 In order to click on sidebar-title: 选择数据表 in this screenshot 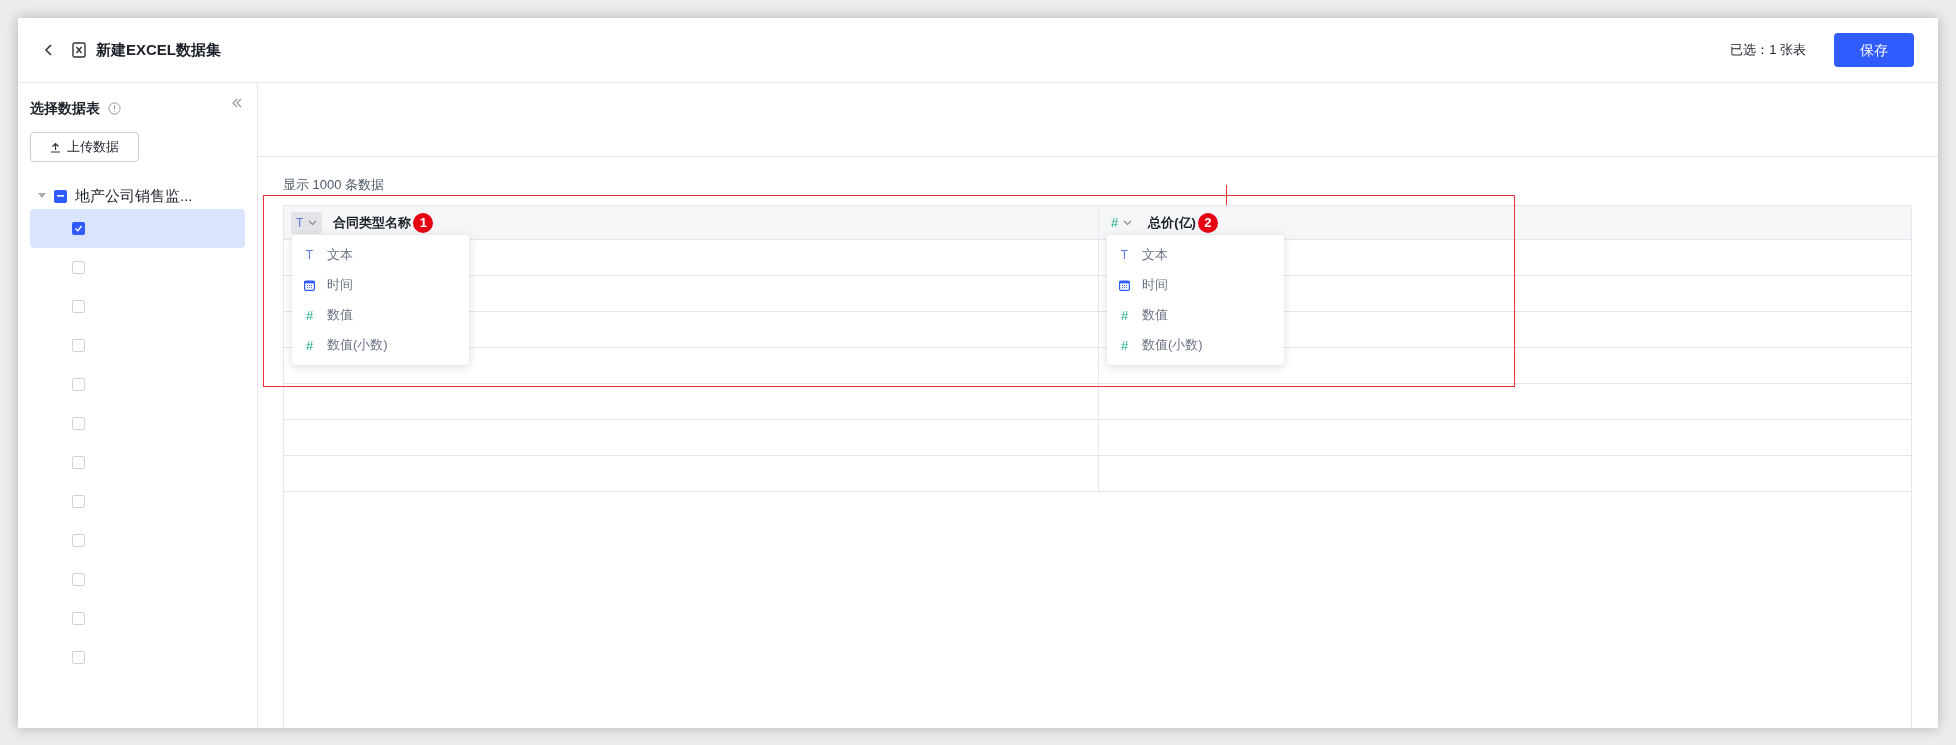, I will do `click(65, 108)`.